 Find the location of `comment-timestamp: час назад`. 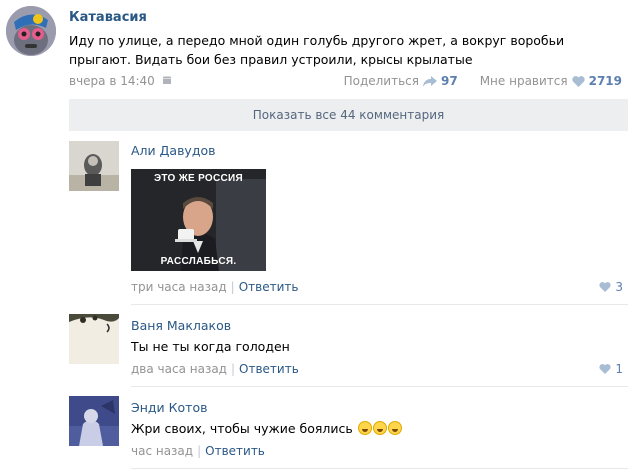

comment-timestamp: час назад is located at coordinates (162, 451).